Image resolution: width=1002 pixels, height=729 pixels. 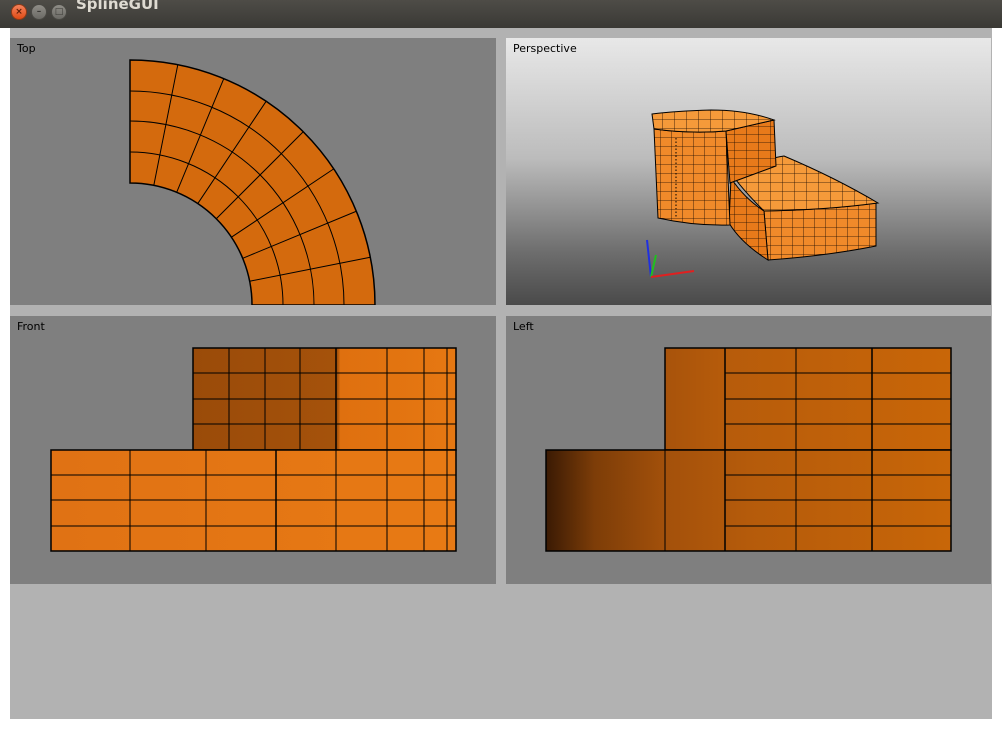 I want to click on minimize-icon: –, so click(x=39, y=11).